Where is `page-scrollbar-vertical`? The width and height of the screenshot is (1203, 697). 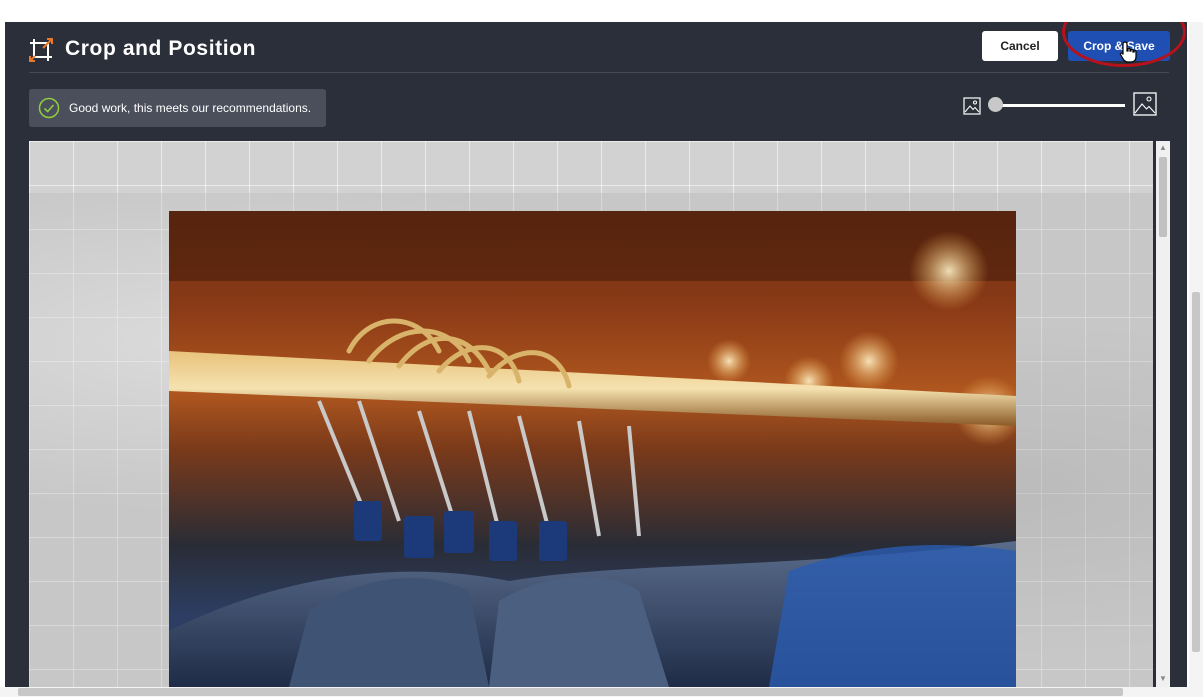 page-scrollbar-vertical is located at coordinates (1196, 354).